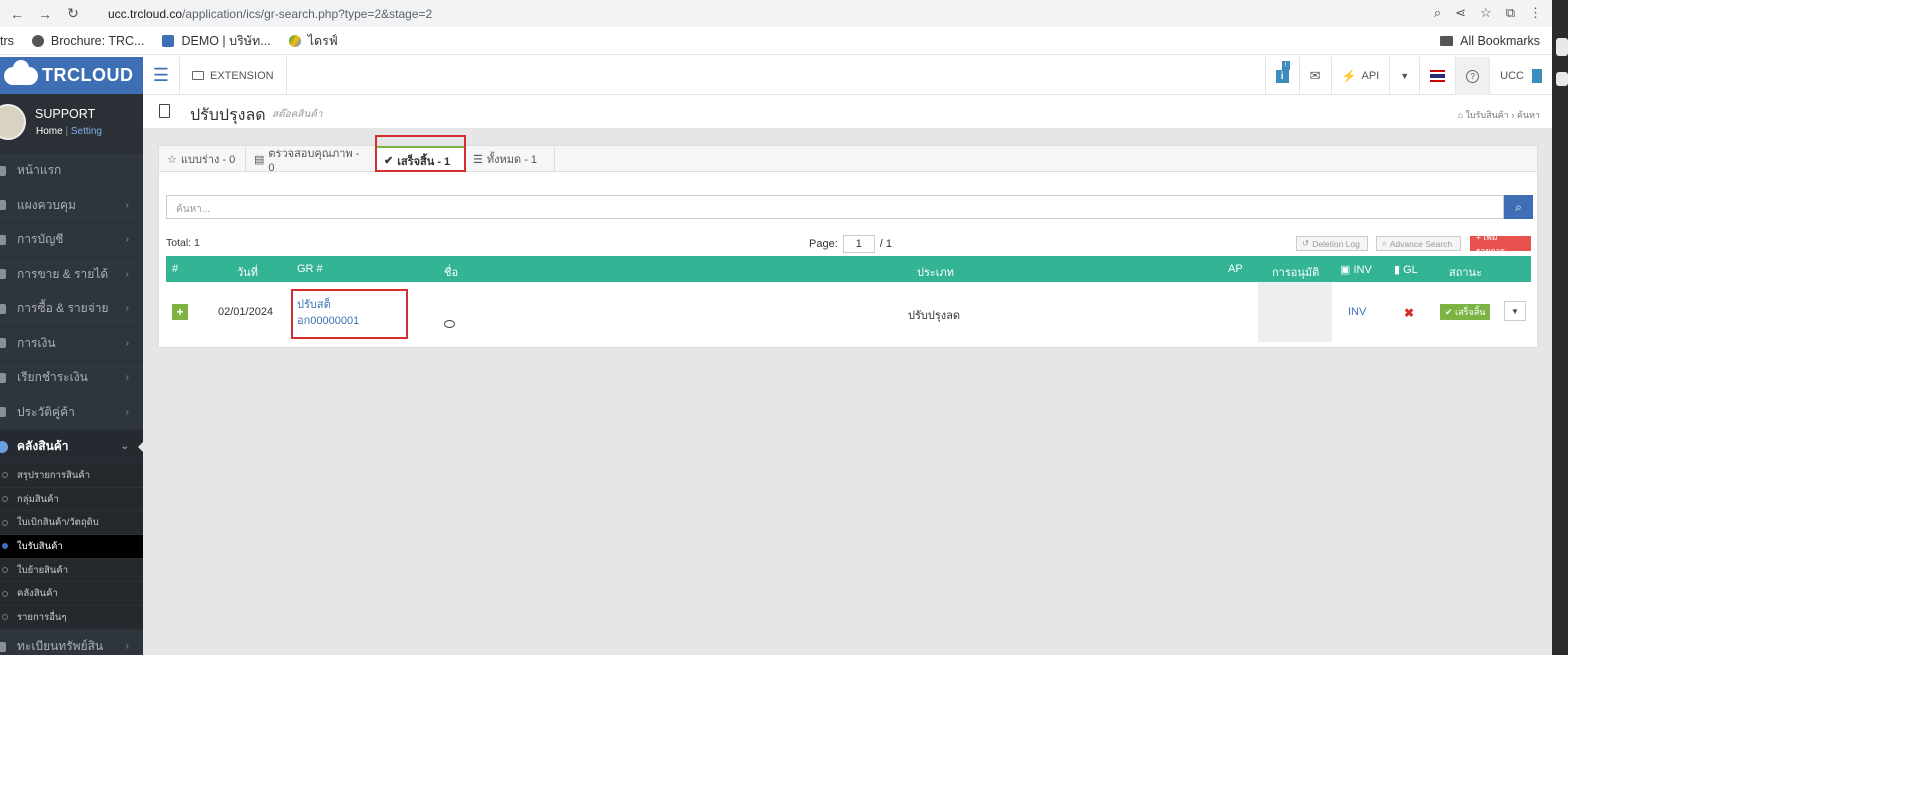 This screenshot has height=799, width=1914. Describe the element at coordinates (71, 344) in the screenshot. I see `sidebar-item-finance: การเงิน ›` at that location.